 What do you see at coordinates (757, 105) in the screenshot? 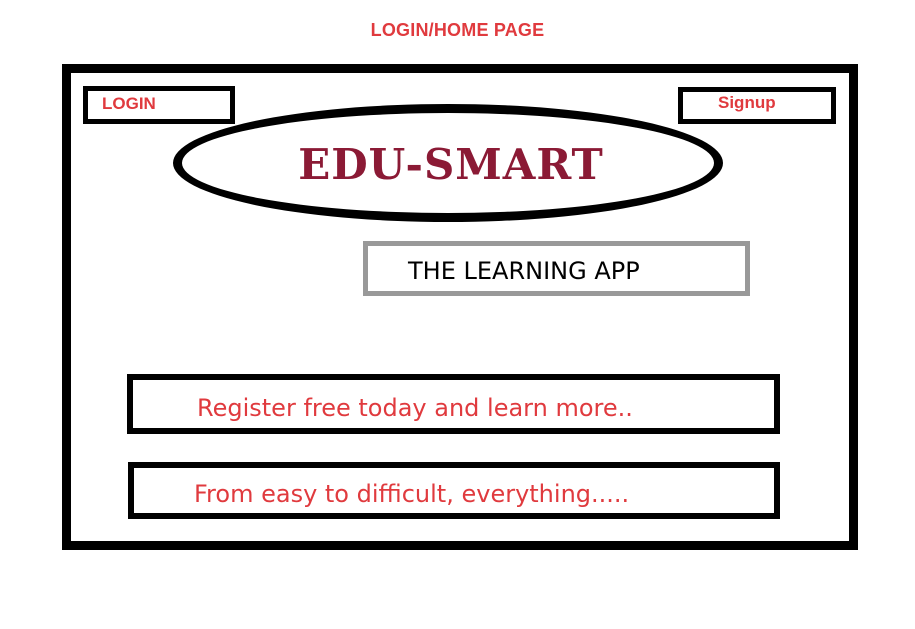
I see `signup-button: Signup` at bounding box center [757, 105].